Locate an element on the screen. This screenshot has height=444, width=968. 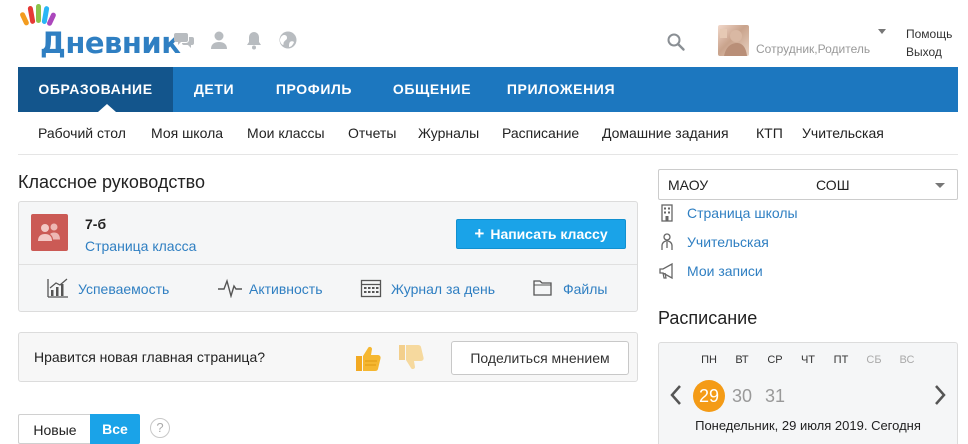
weekday-thu: ЧТ is located at coordinates (808, 360).